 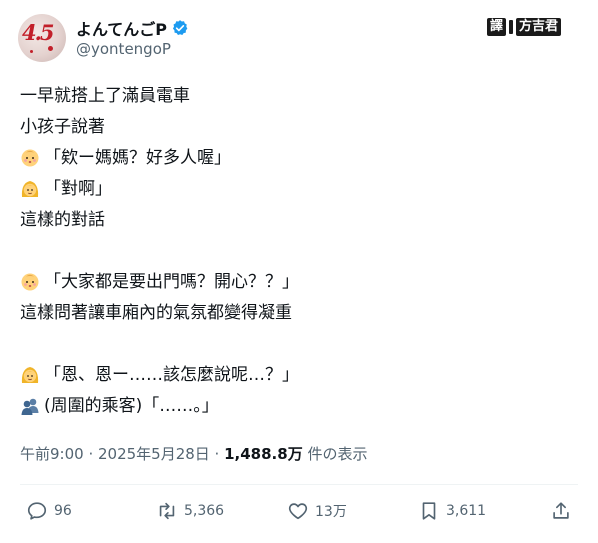 I want to click on tweet-meta: 午前9:00 · 2025年5月28日 · 1,488.8万 件の表示, so click(x=193, y=453).